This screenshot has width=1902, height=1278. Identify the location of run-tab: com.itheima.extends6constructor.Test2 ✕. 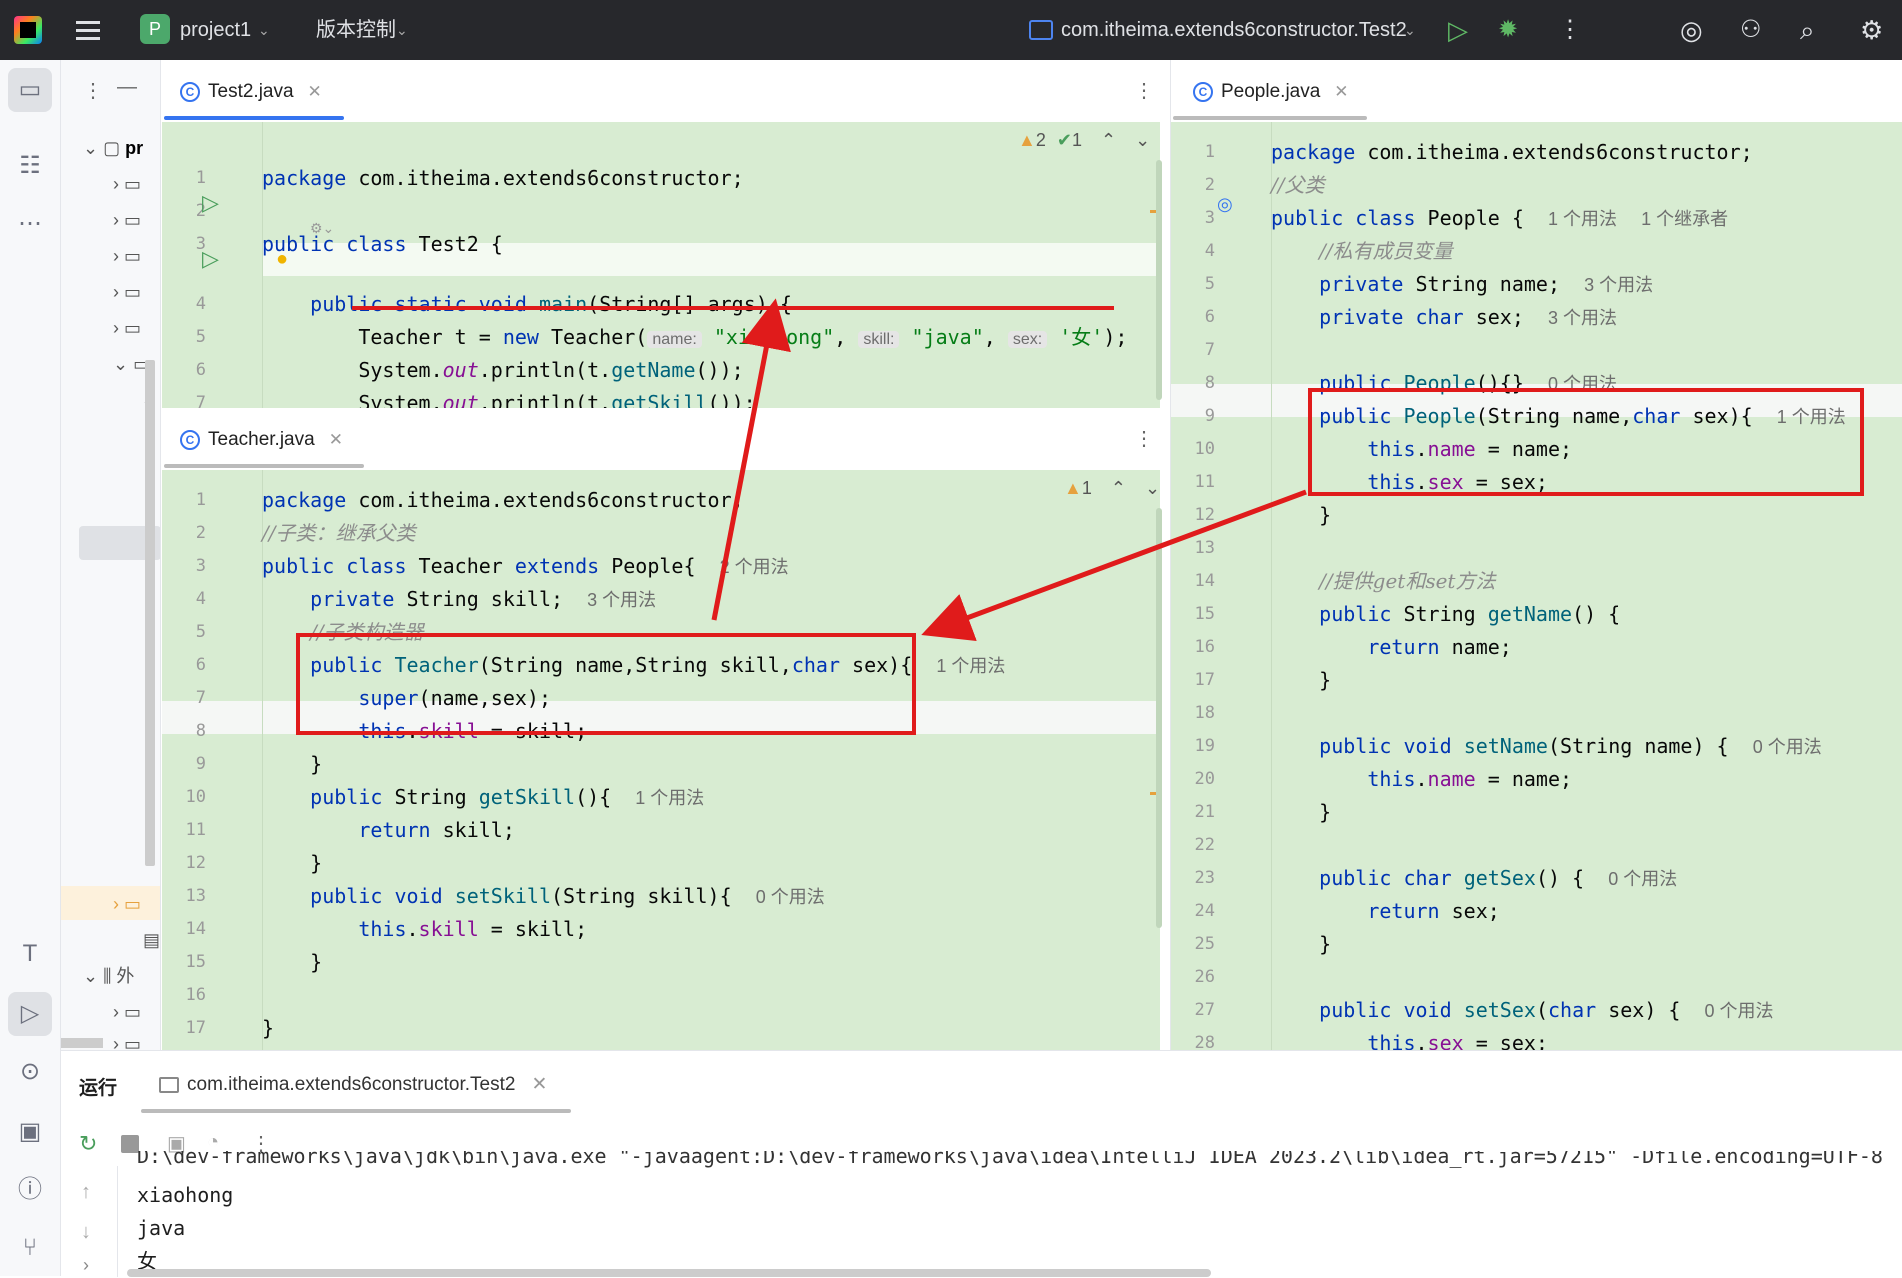
(353, 1084).